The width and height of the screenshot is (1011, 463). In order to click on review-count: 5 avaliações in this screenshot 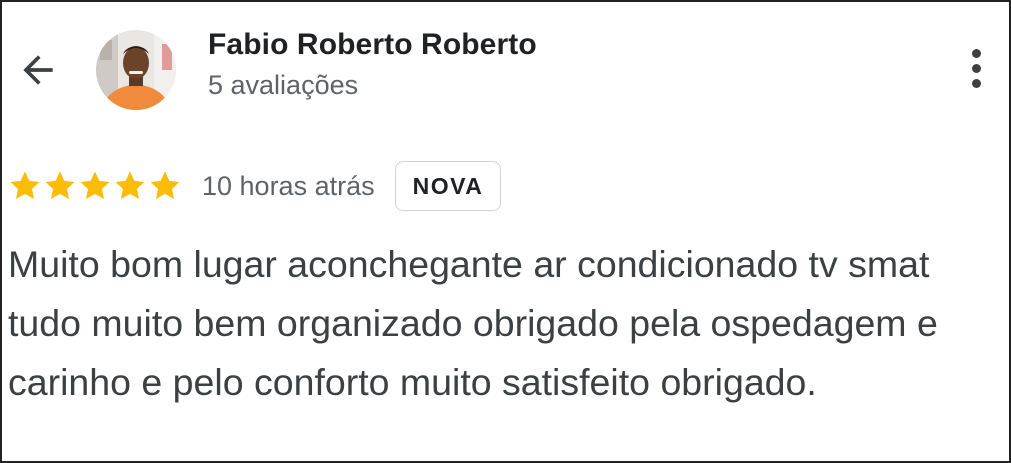, I will do `click(283, 85)`.